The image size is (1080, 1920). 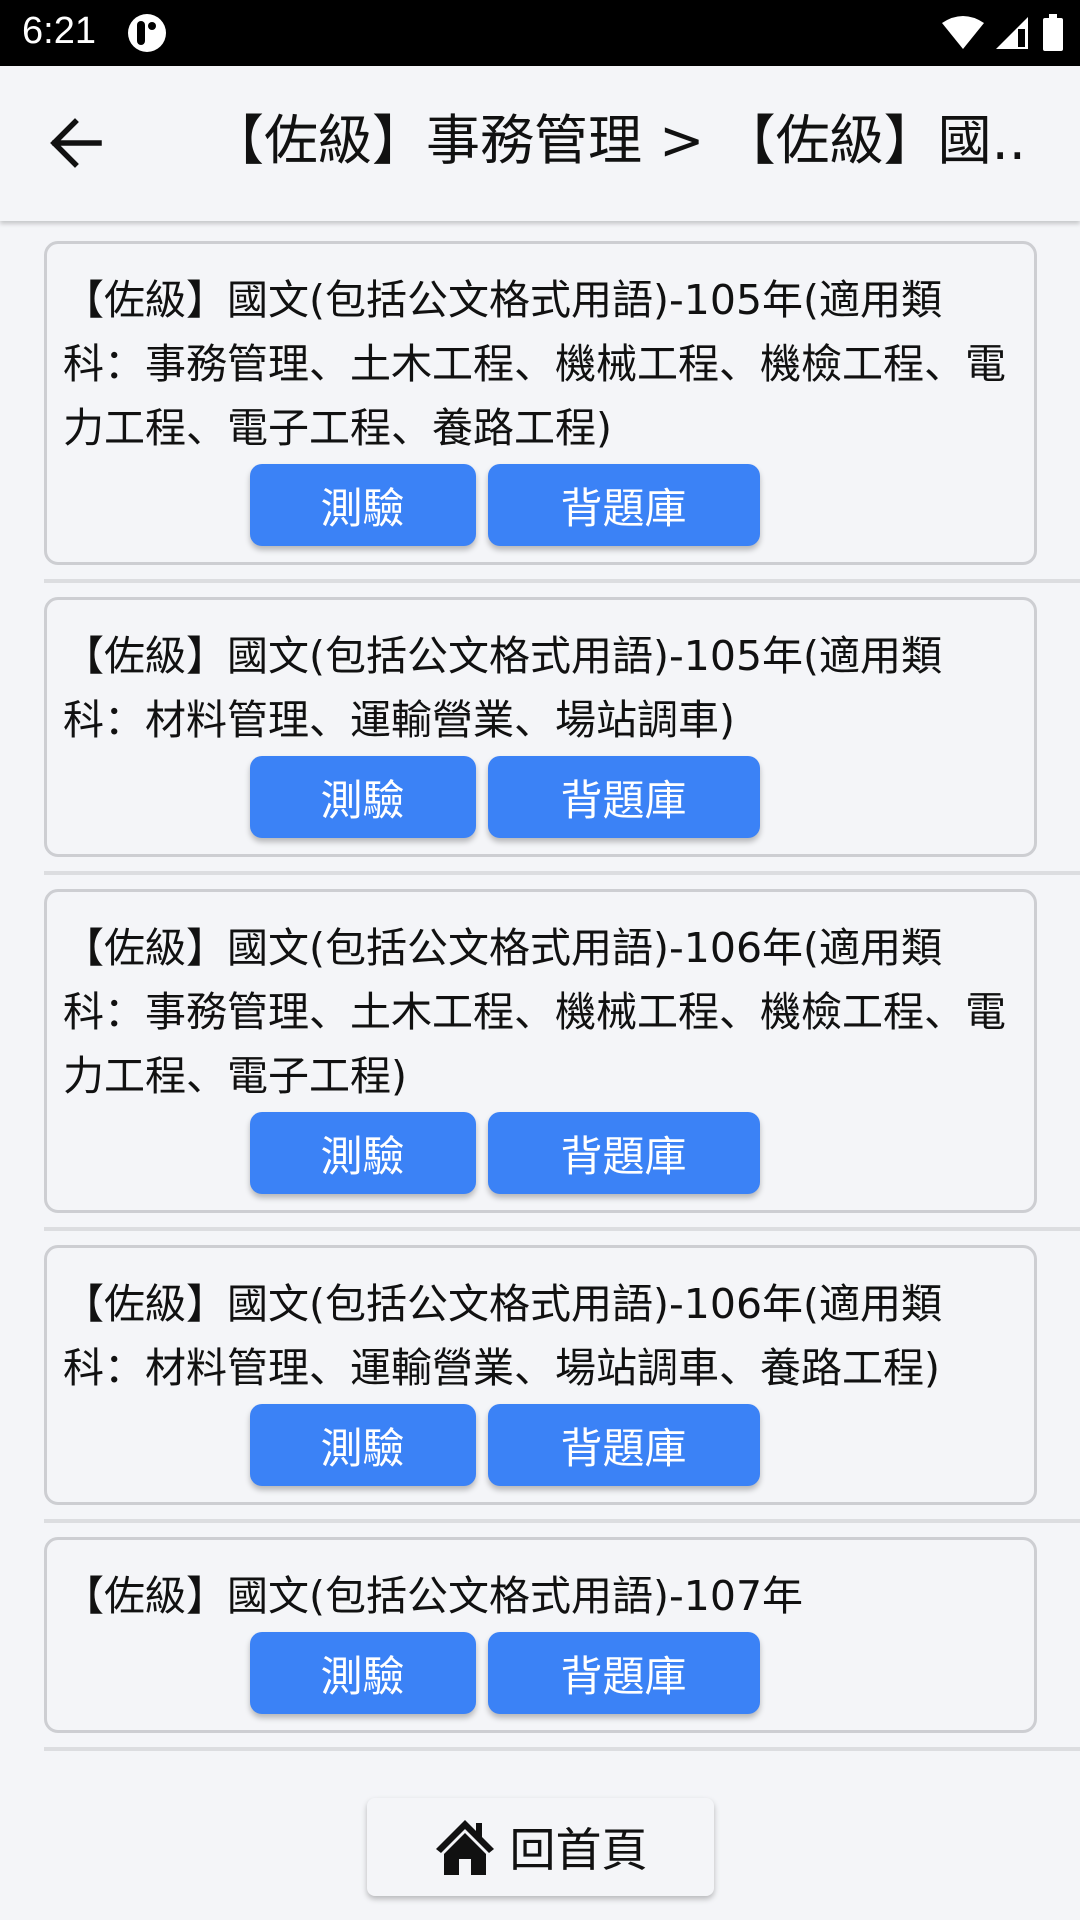 I want to click on status-icons, so click(x=1003, y=33).